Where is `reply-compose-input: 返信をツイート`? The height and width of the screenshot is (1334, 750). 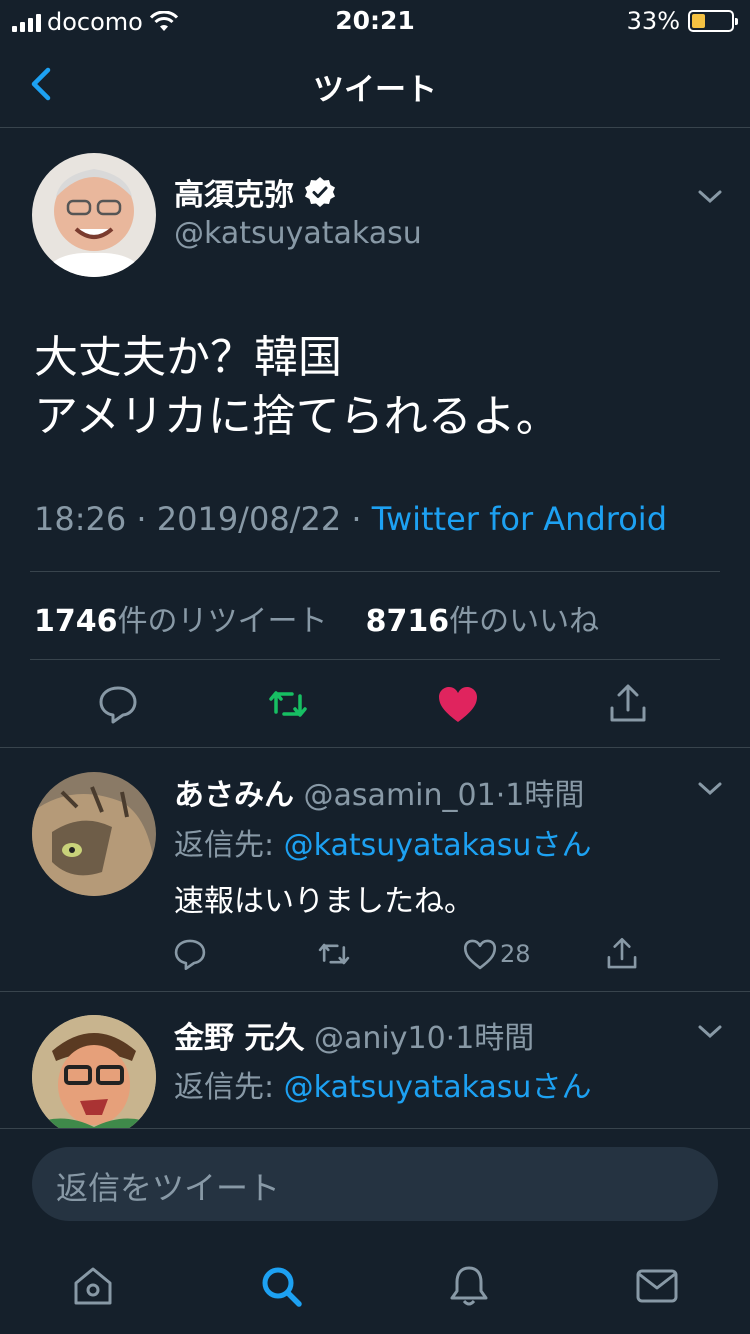
reply-compose-input: 返信をツイート is located at coordinates (375, 1184).